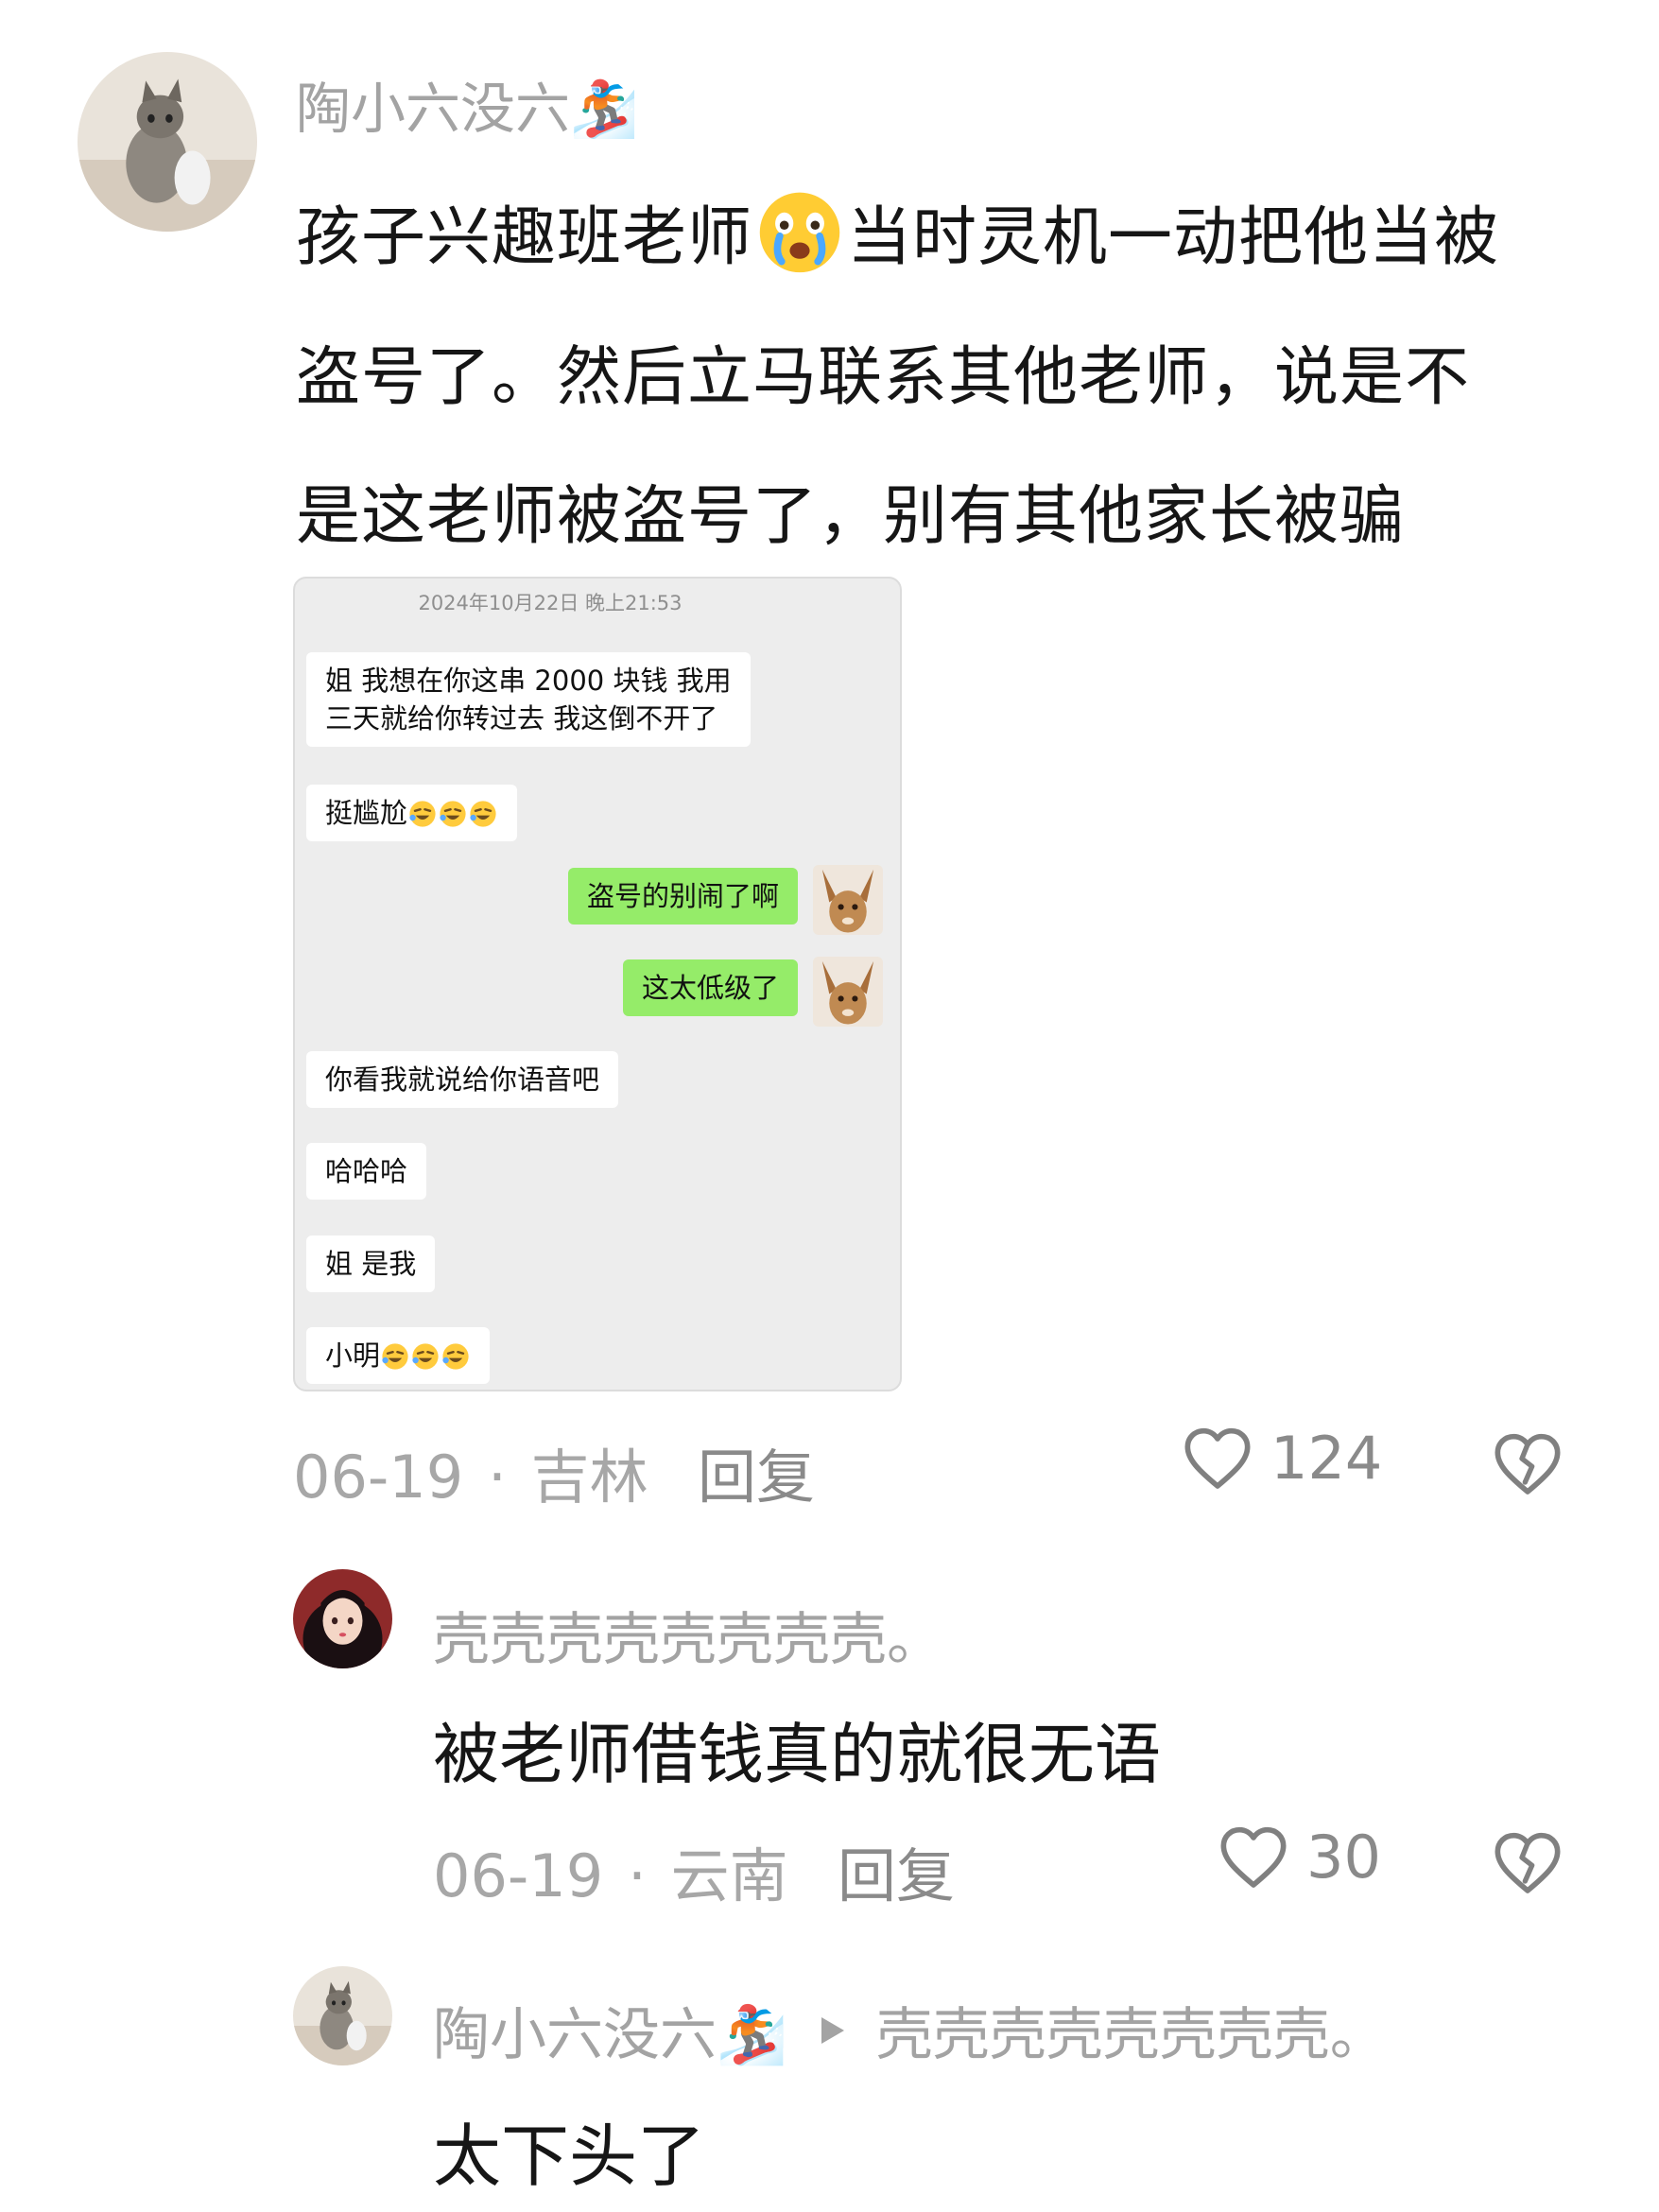 This screenshot has height=2212, width=1659. I want to click on reply-1-meta: 06-19 · 云南, so click(610, 1870).